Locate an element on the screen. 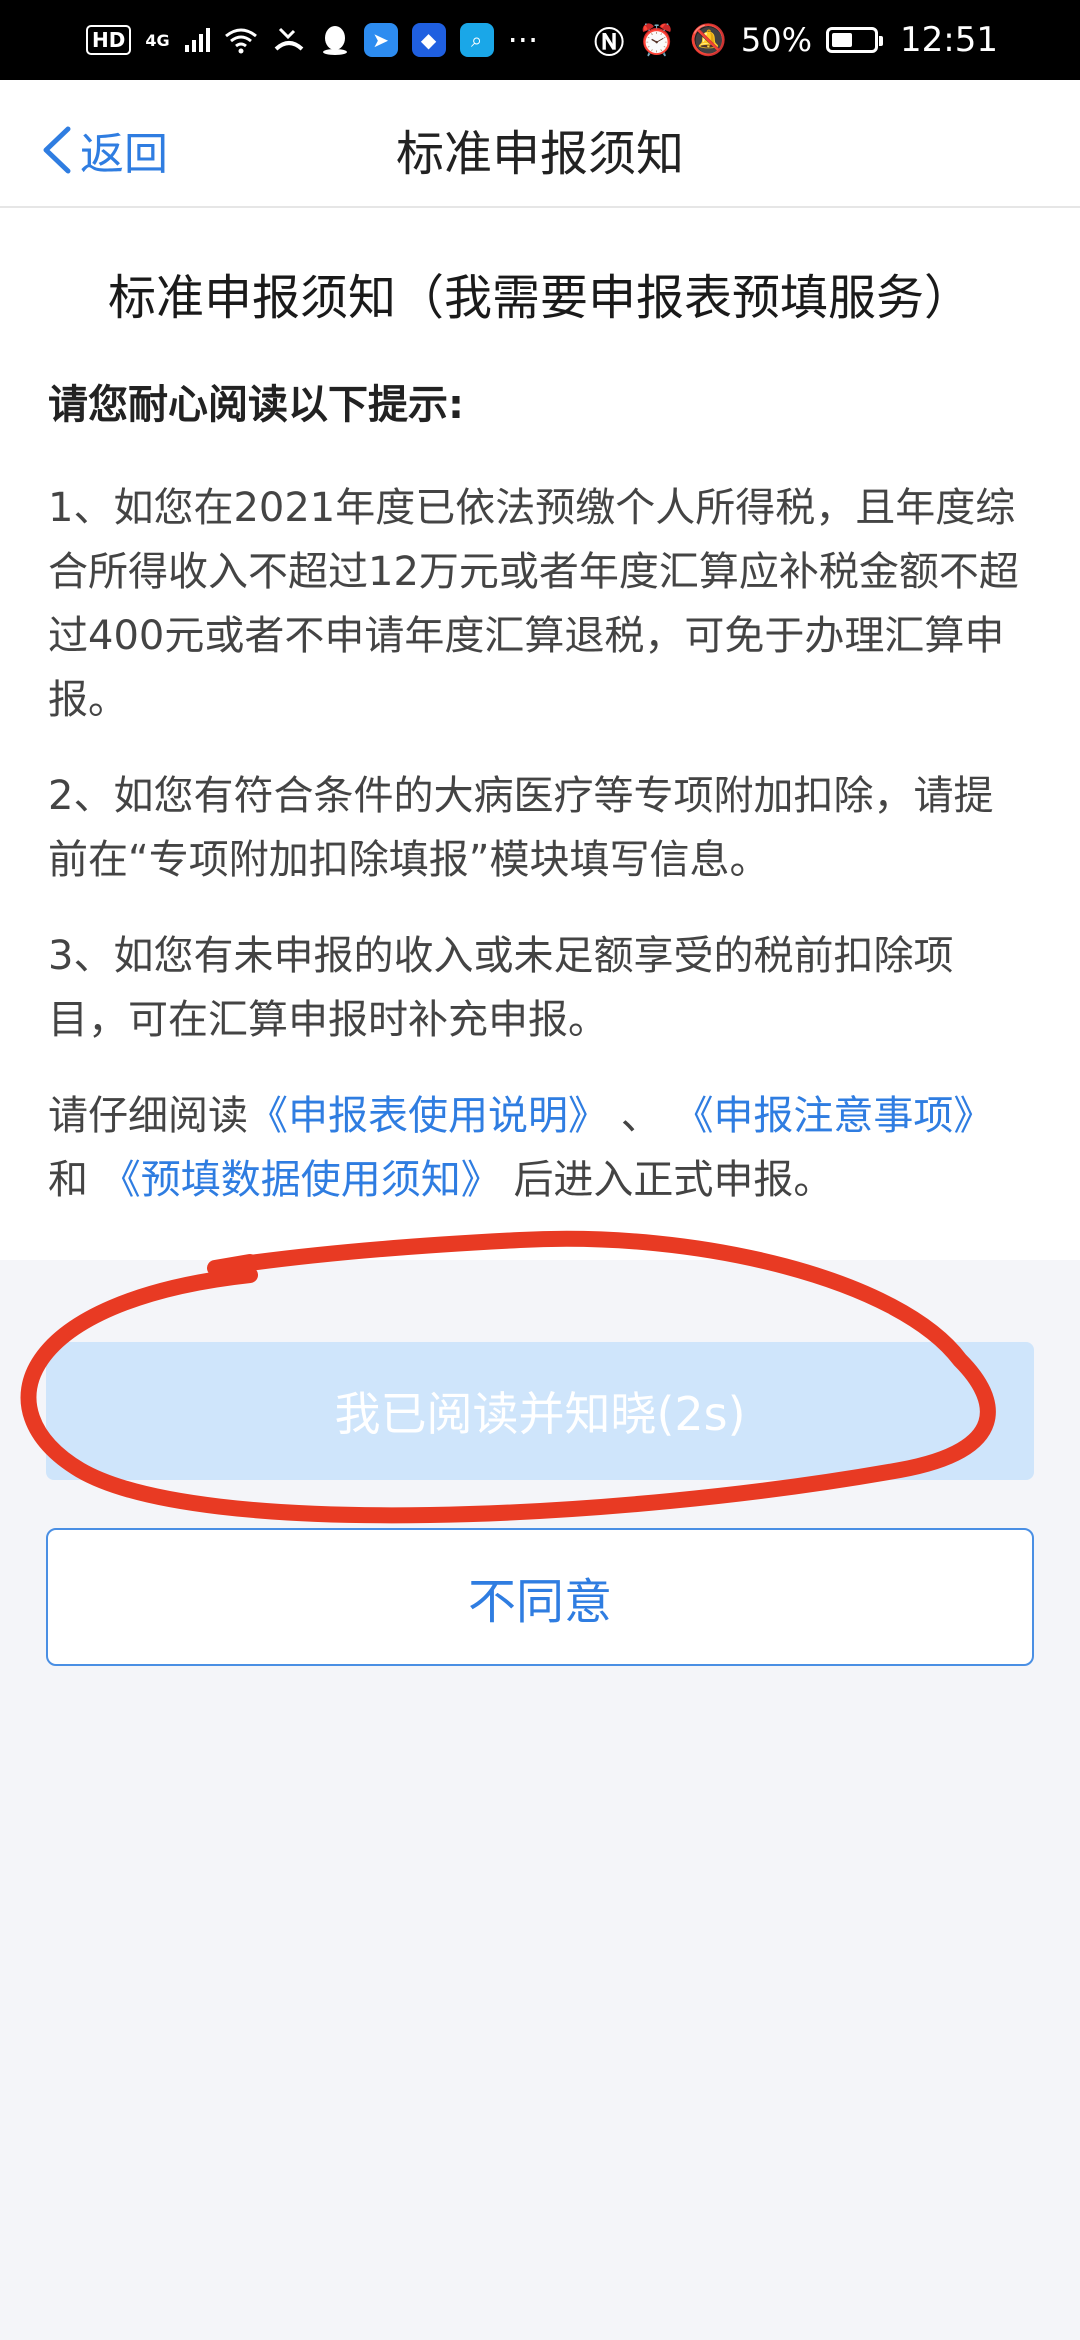 The image size is (1080, 2340). nav-bar: 返回 标准申报须知 is located at coordinates (540, 144).